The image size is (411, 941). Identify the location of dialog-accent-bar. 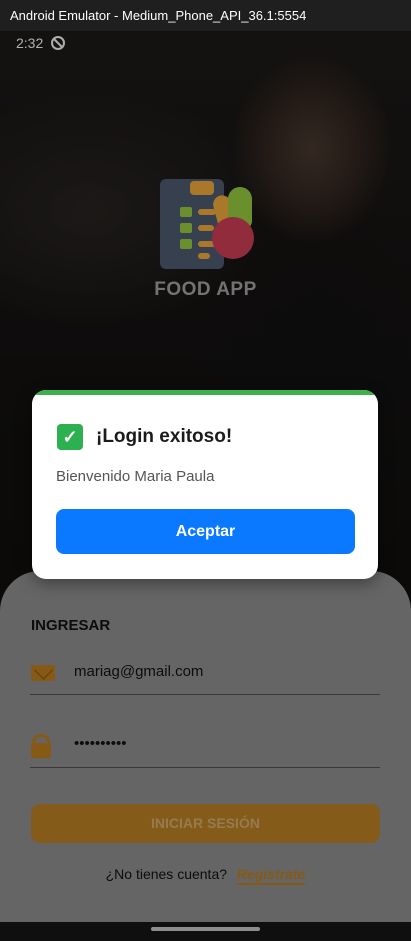
(205, 392).